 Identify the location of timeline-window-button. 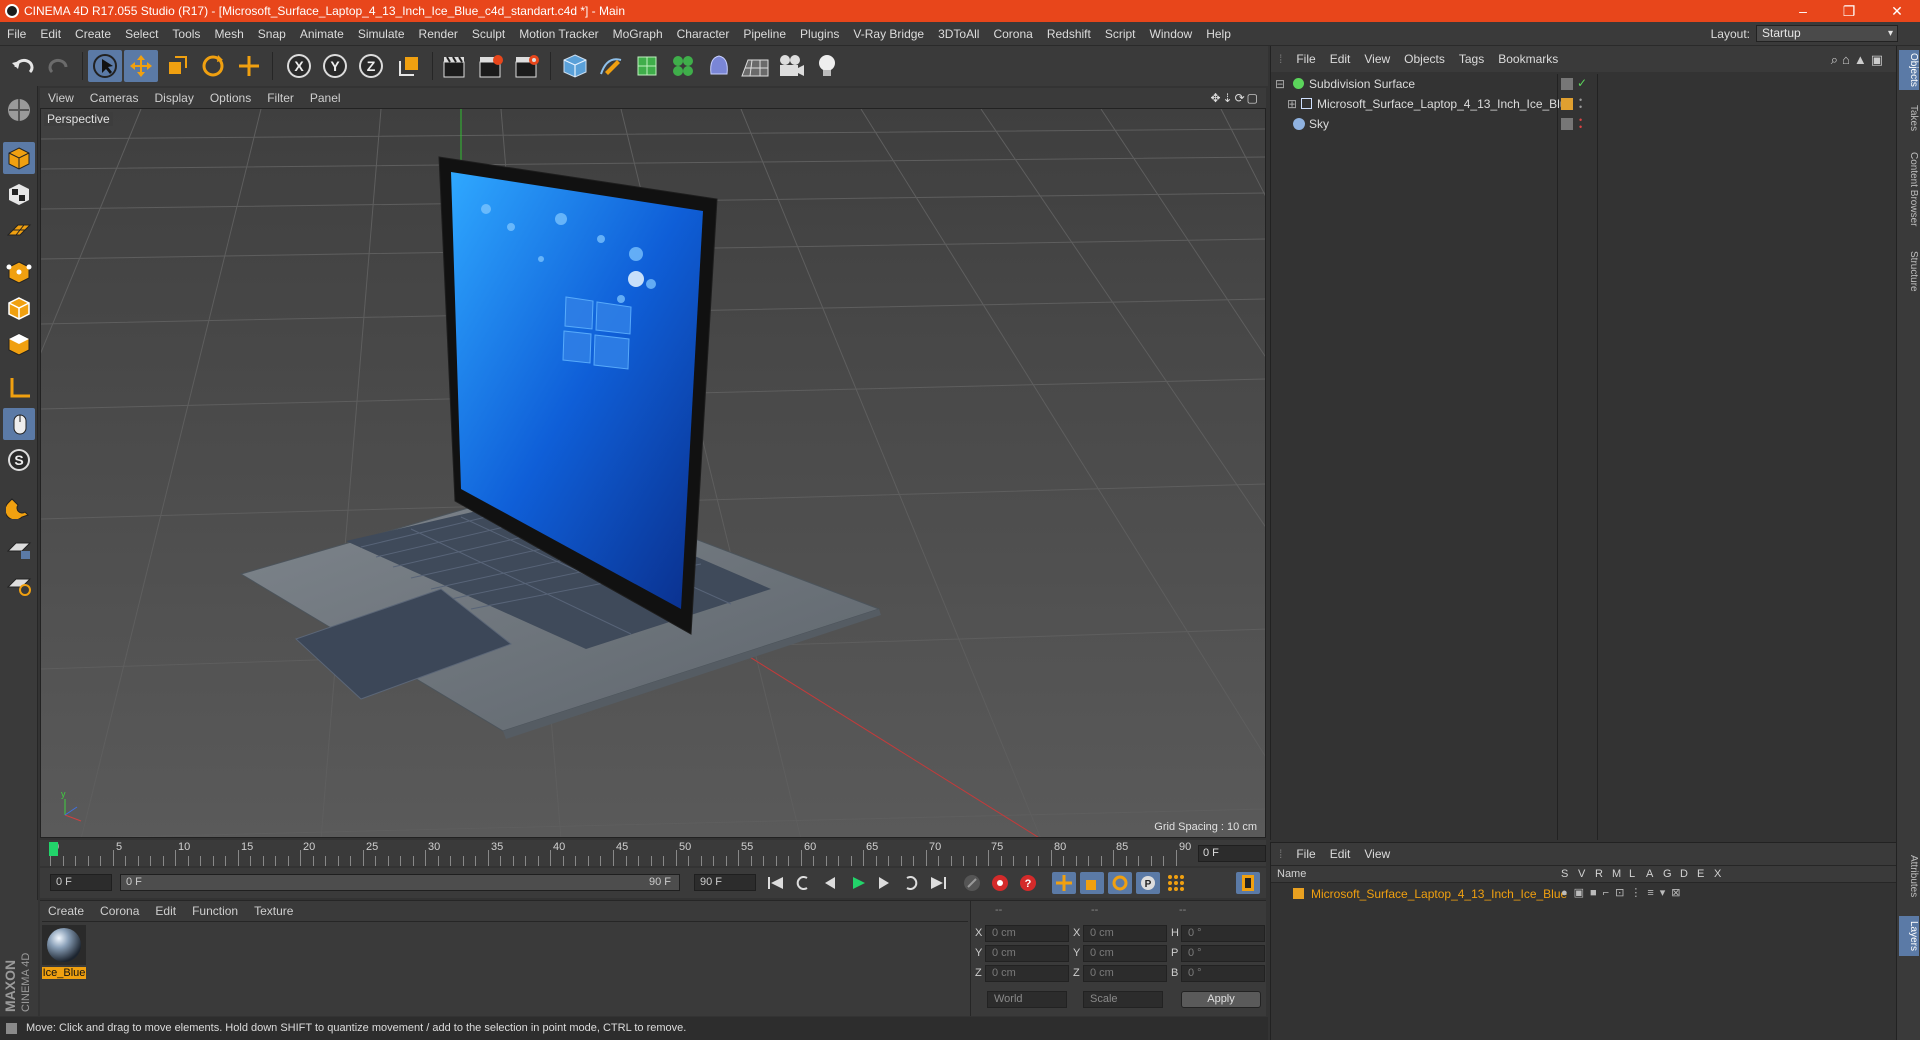
(1248, 883).